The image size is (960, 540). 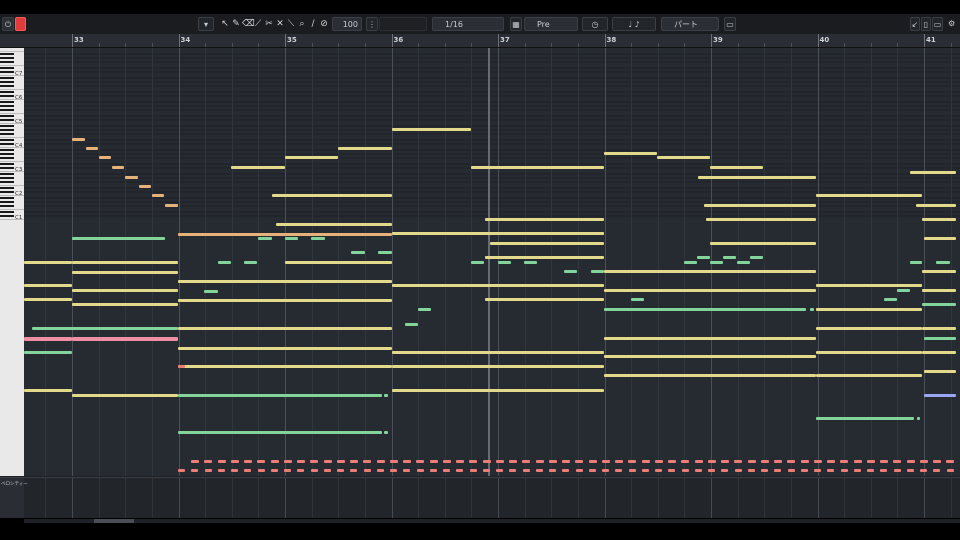 What do you see at coordinates (20, 24) in the screenshot?
I see `record-icon` at bounding box center [20, 24].